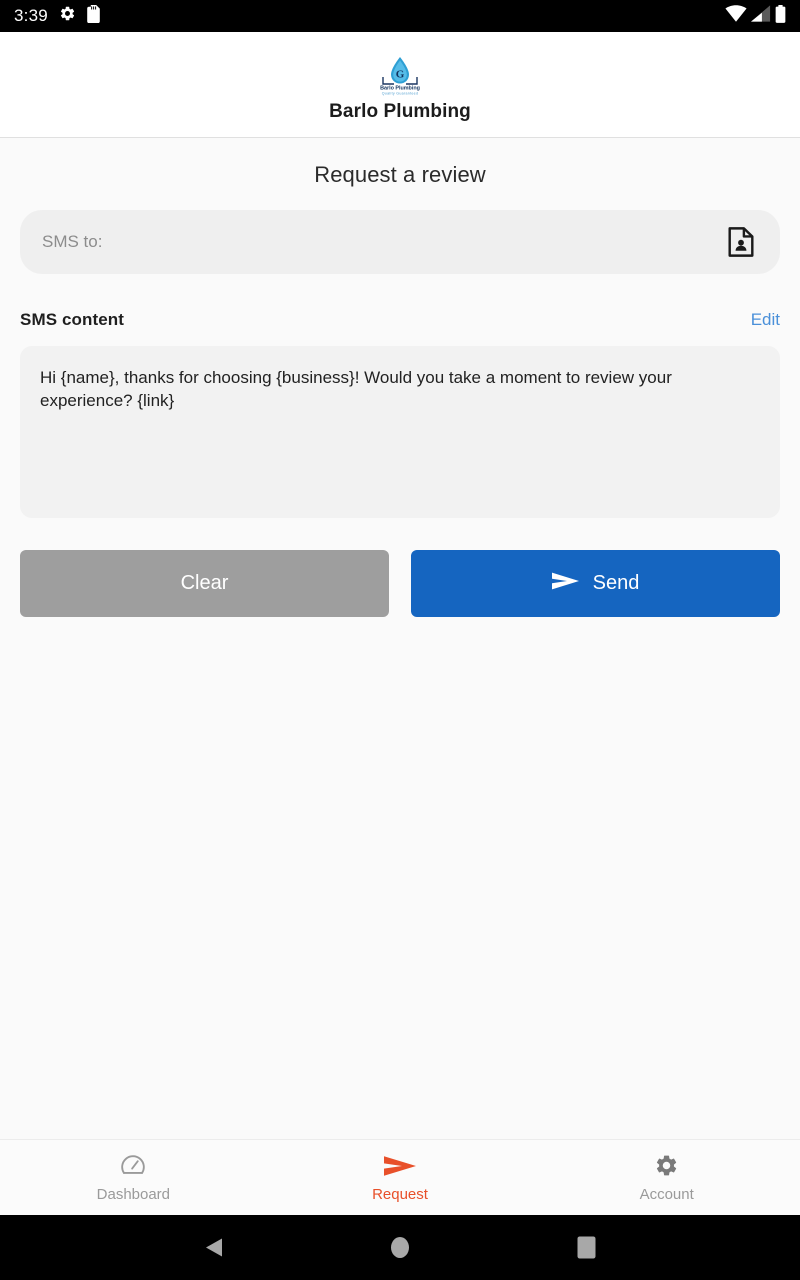 This screenshot has height=1280, width=800. Describe the element at coordinates (400, 583) in the screenshot. I see `action-button-row: Clear Send` at that location.